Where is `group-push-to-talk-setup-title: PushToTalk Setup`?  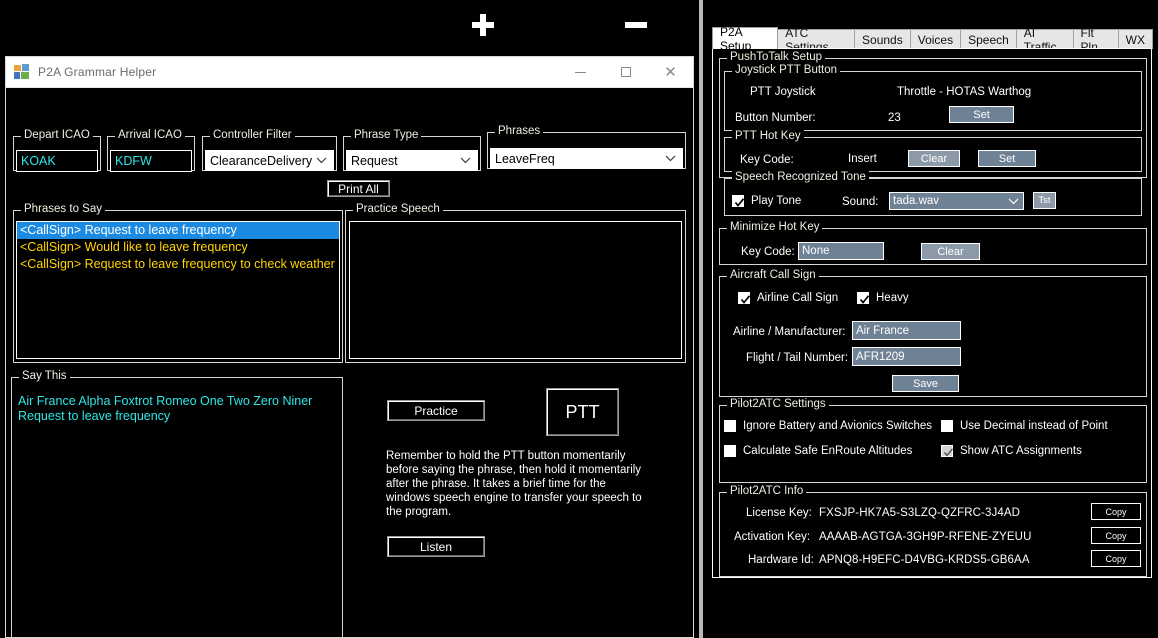 group-push-to-talk-setup-title: PushToTalk Setup is located at coordinates (776, 57).